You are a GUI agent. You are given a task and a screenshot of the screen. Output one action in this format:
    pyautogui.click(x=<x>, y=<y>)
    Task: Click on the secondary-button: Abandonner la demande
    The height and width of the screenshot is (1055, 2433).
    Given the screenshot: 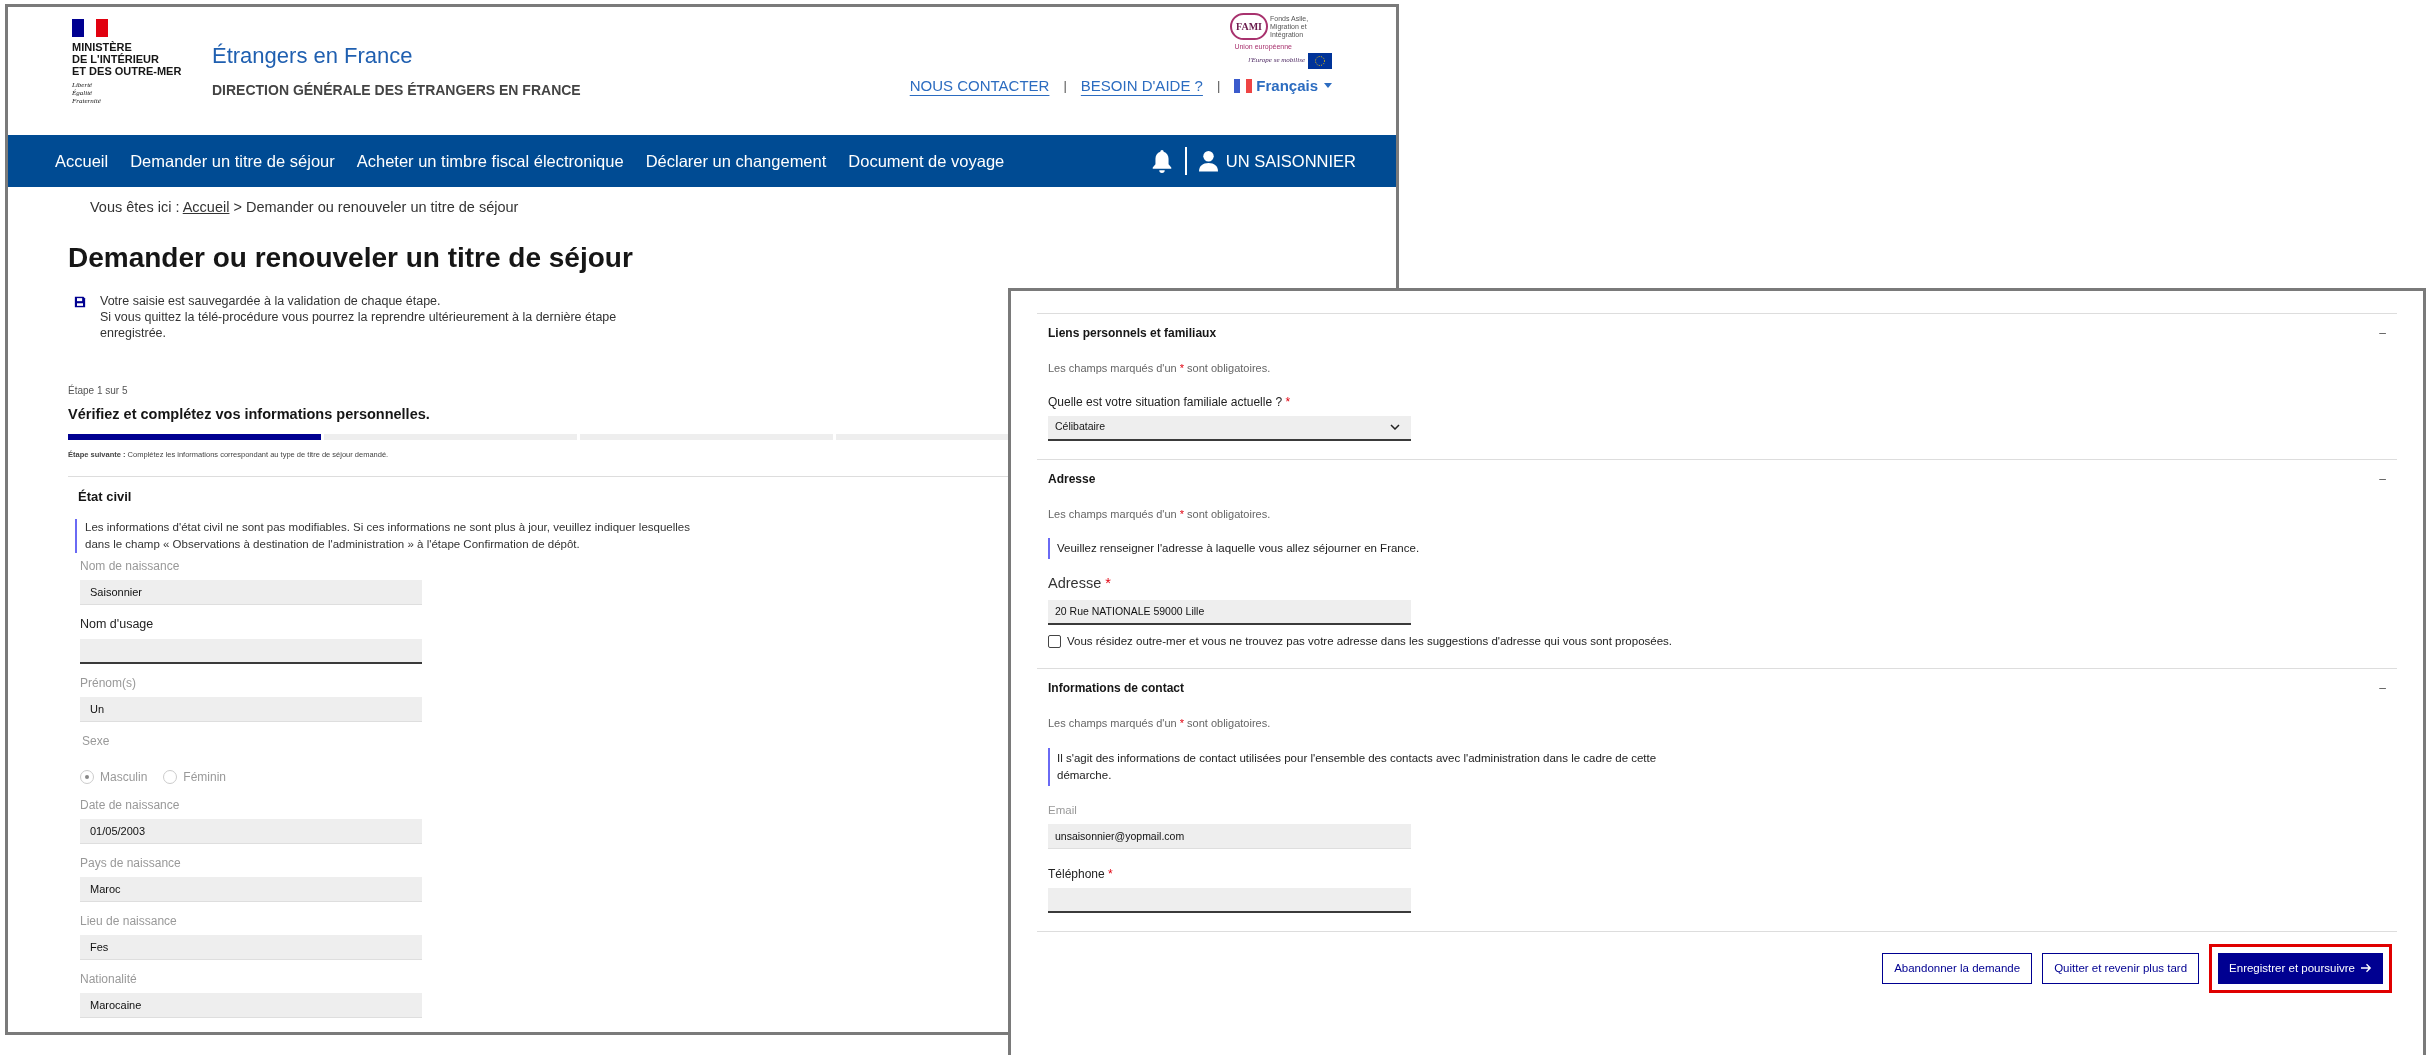 What is the action you would take?
    pyautogui.click(x=1957, y=968)
    